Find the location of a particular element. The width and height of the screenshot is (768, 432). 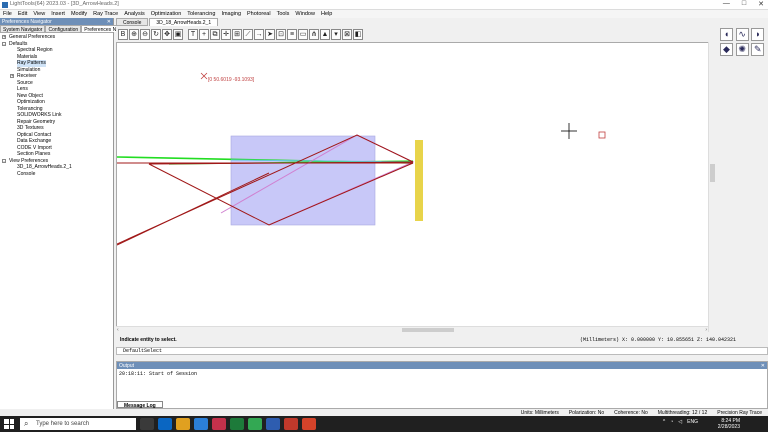

menu-insert: Insert is located at coordinates (58, 14).